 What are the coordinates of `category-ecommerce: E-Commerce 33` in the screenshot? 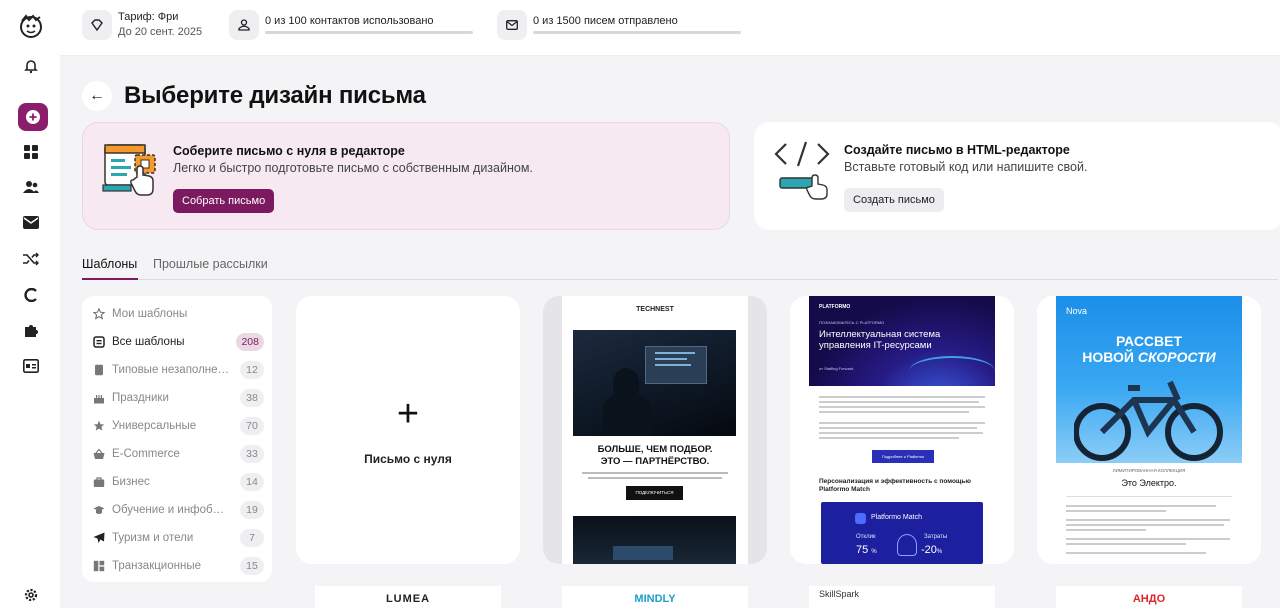 It's located at (178, 454).